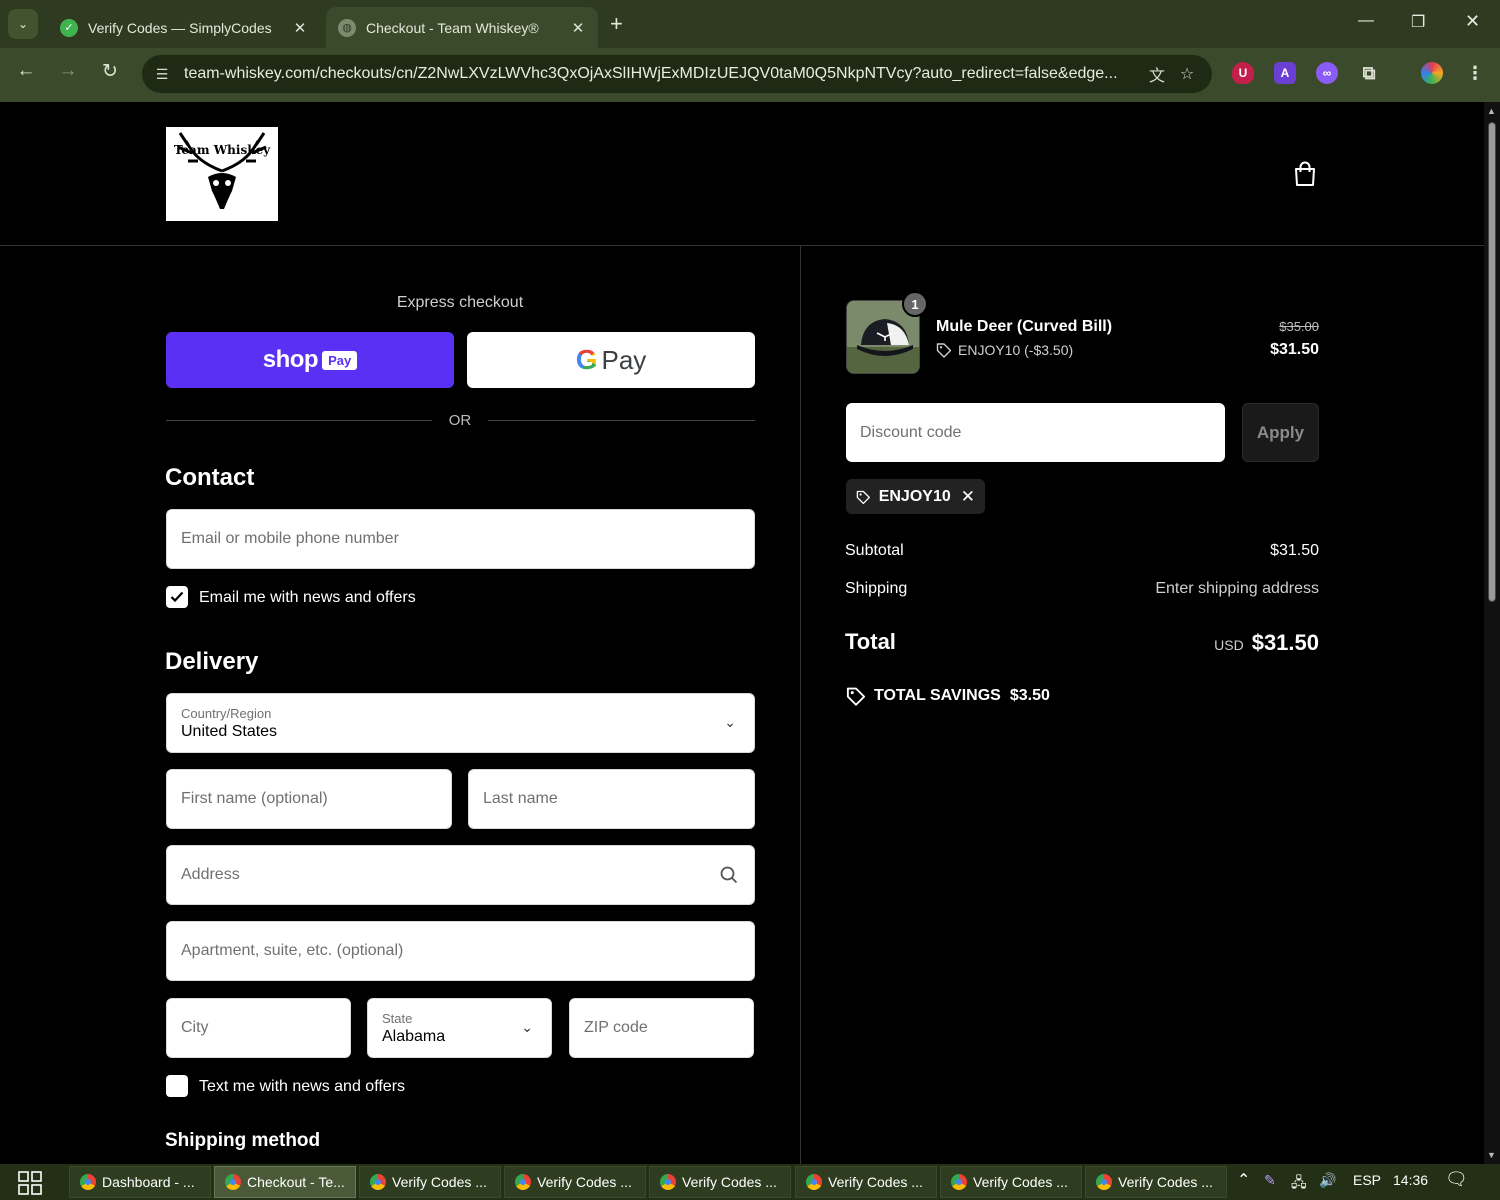  I want to click on notifications-icon: 🗨, so click(1456, 1179).